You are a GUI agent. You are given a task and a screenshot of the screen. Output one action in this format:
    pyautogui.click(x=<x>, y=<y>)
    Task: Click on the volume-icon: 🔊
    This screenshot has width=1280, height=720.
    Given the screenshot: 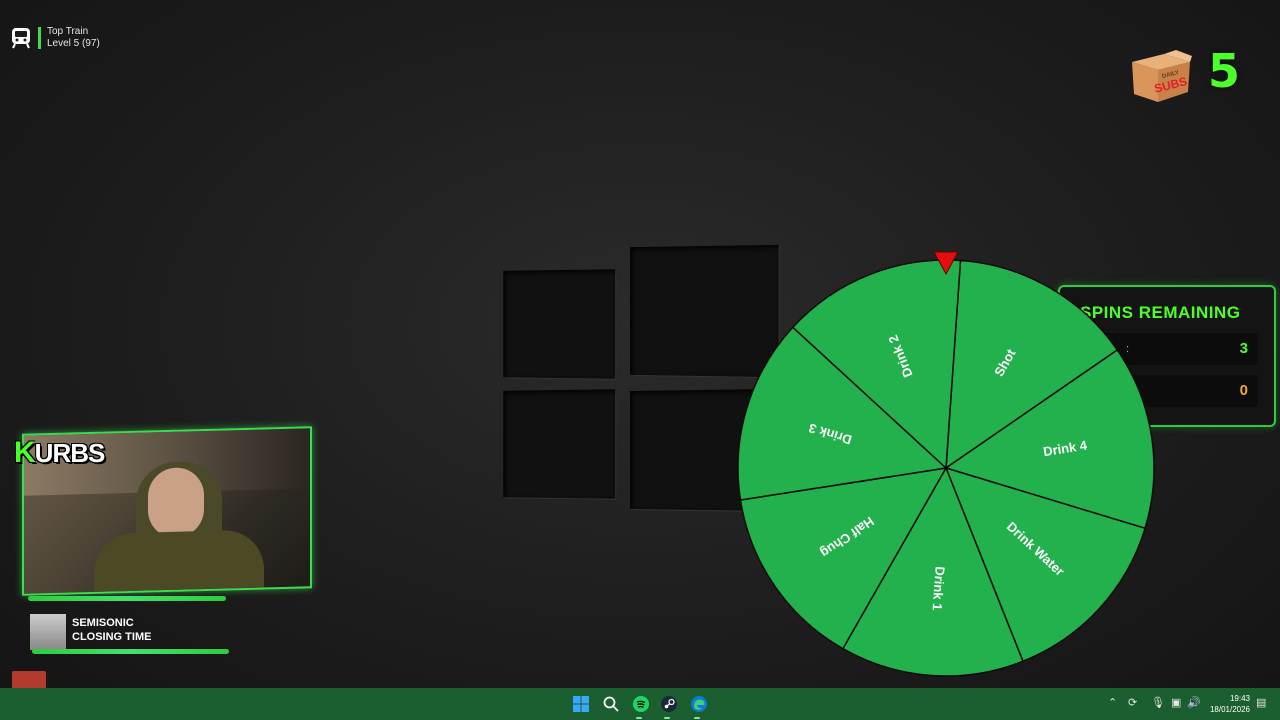 What is the action you would take?
    pyautogui.click(x=1194, y=702)
    